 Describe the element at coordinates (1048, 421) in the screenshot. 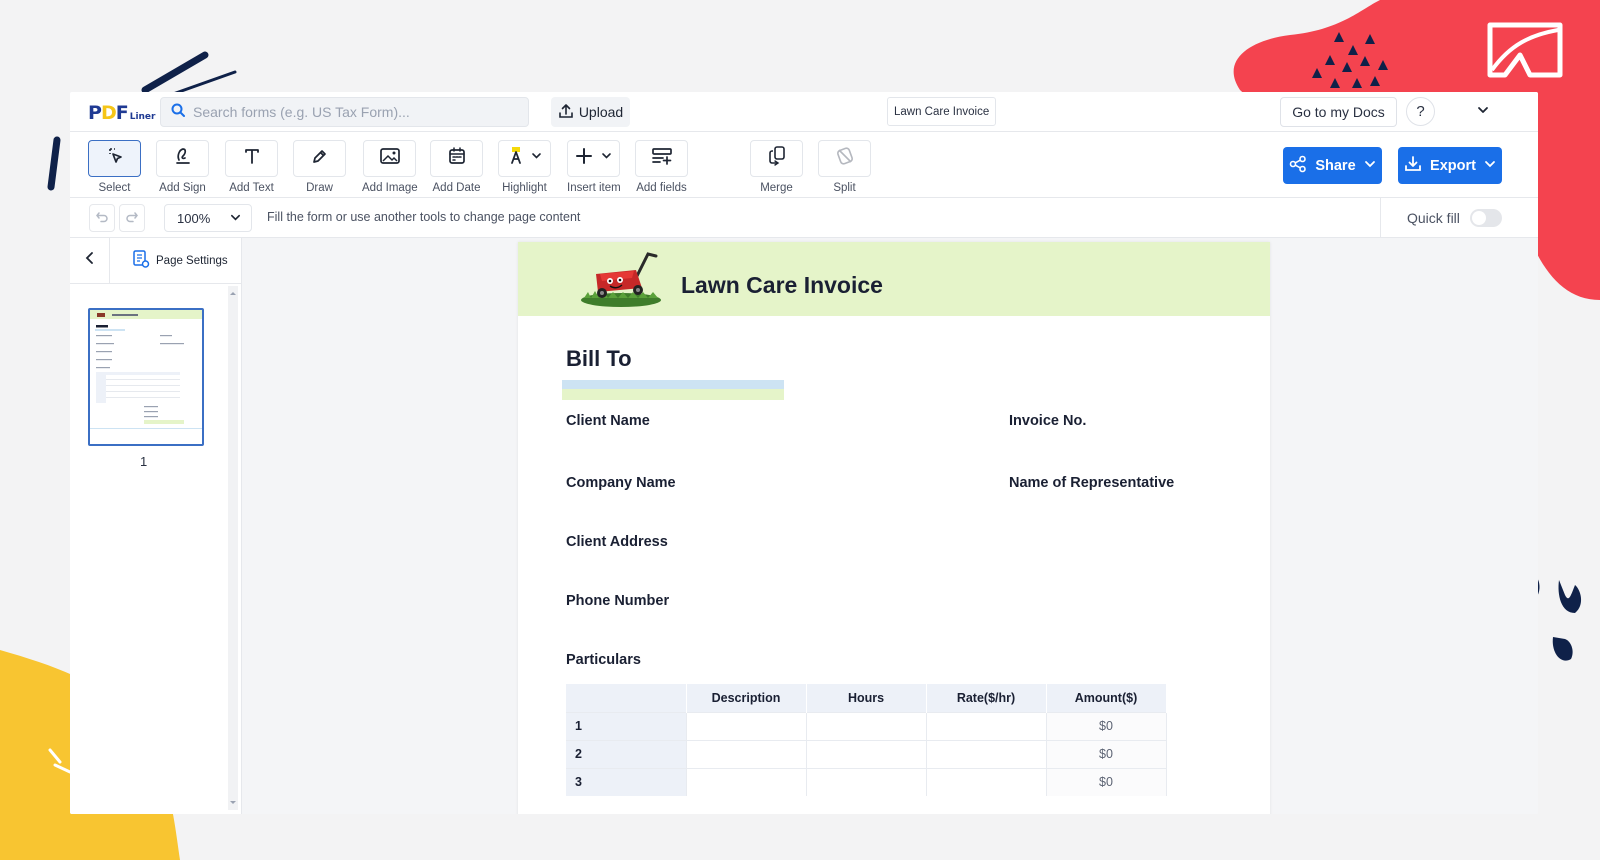

I see `invoice-no-label: Invoice No.` at that location.